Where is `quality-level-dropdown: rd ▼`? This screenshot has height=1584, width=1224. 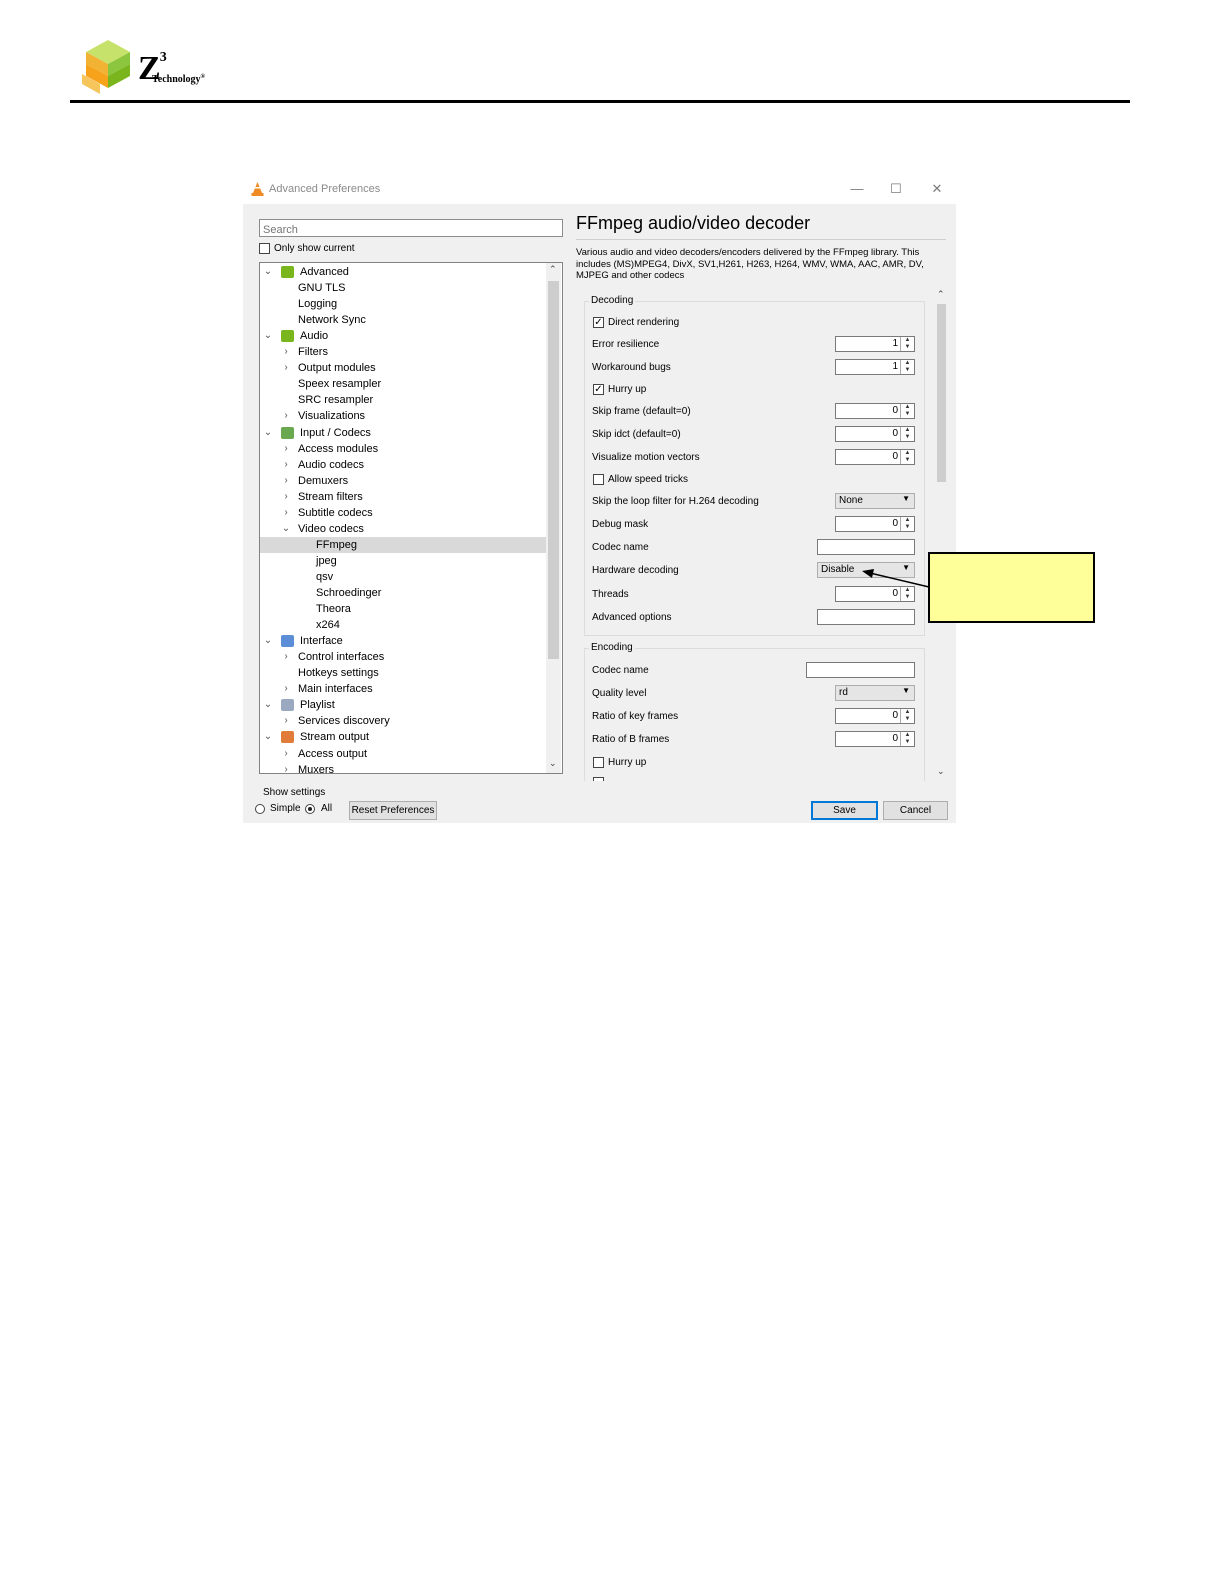
quality-level-dropdown: rd ▼ is located at coordinates (875, 693).